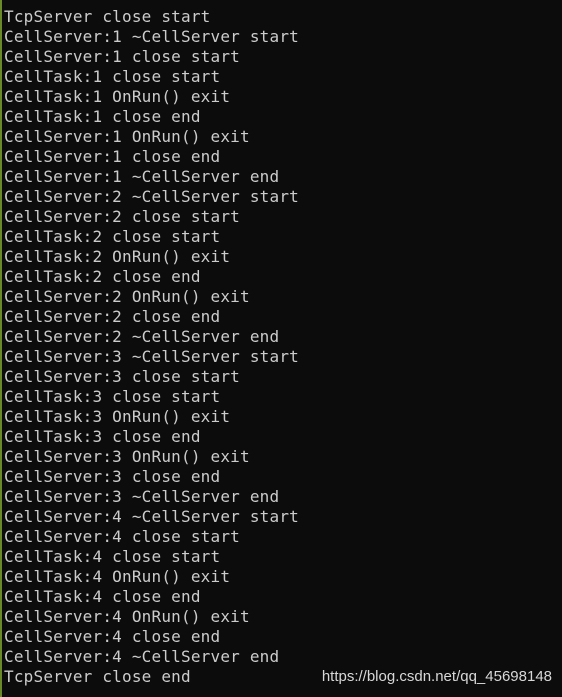 This screenshot has height=697, width=562. Describe the element at coordinates (142, 656) in the screenshot. I see `console-line: CellServer:4 ~CellServer end` at that location.